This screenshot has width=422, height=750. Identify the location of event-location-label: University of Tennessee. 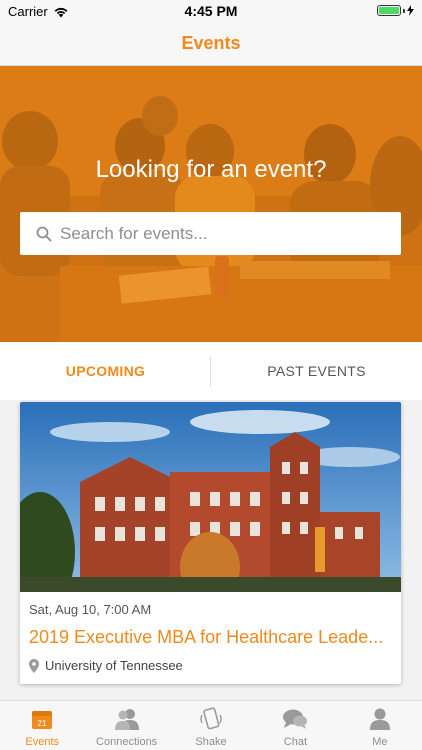
(114, 665).